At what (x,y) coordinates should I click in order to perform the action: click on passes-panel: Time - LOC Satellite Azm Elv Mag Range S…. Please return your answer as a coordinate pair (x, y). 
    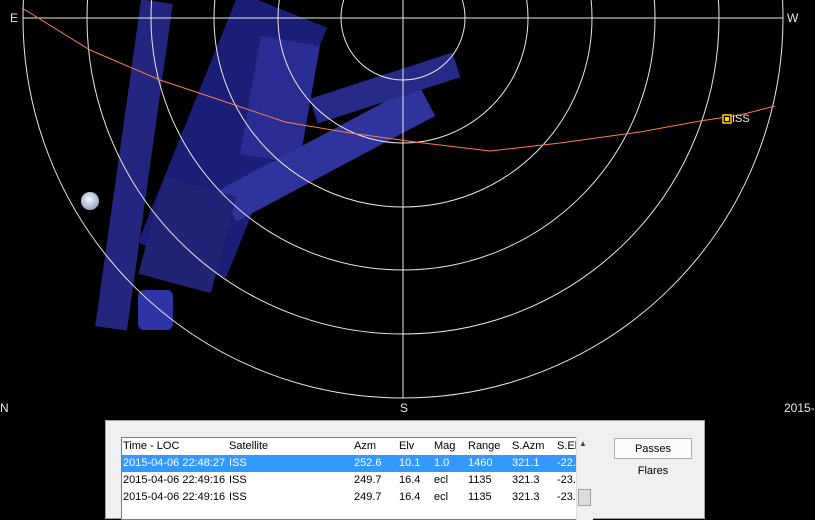
    Looking at the image, I should click on (405, 470).